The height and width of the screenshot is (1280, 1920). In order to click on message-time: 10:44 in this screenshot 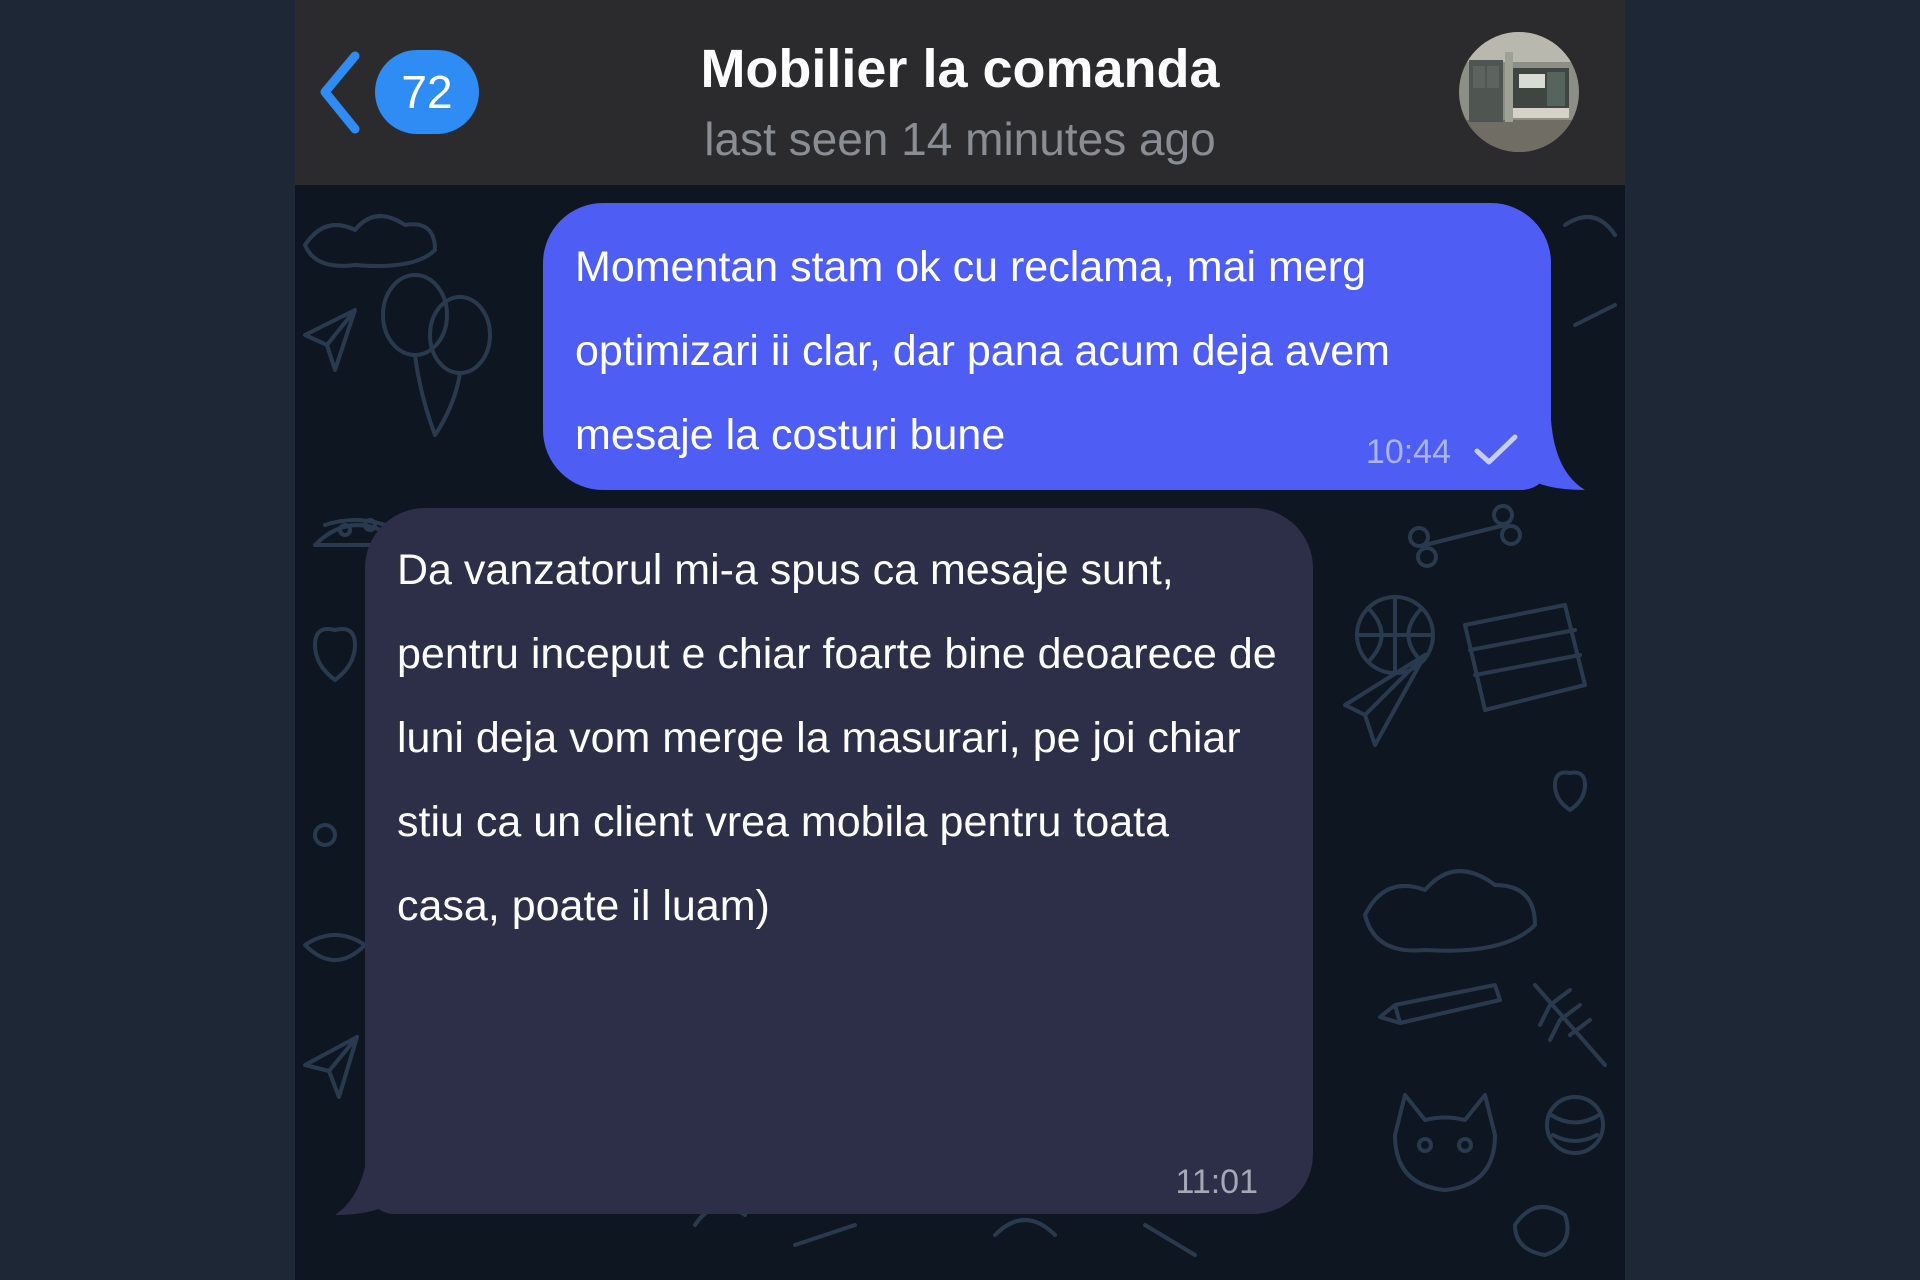, I will do `click(1408, 452)`.